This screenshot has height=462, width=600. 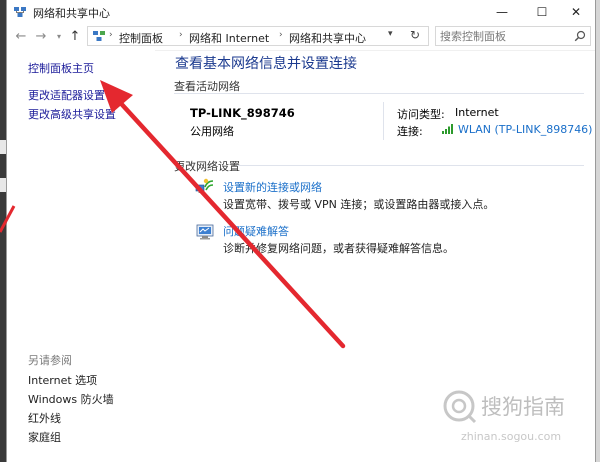 I want to click on wifi-signal-icon, so click(x=447, y=129).